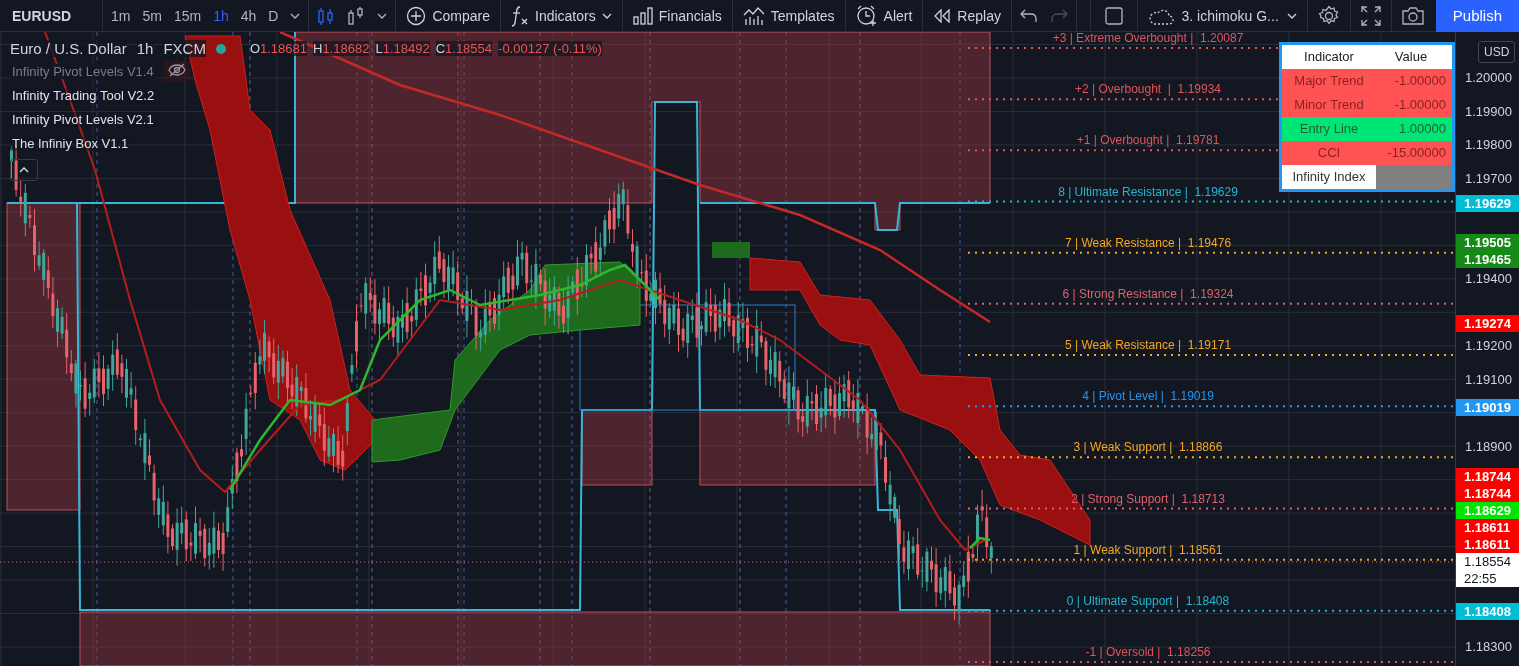 This screenshot has height=666, width=1519. I want to click on table-cell-text: Minor Trend, so click(1329, 105).